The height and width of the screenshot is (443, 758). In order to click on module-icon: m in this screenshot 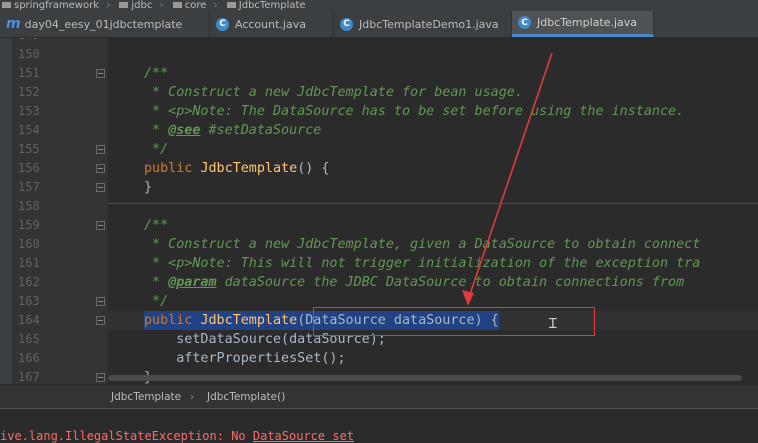, I will do `click(13, 24)`.